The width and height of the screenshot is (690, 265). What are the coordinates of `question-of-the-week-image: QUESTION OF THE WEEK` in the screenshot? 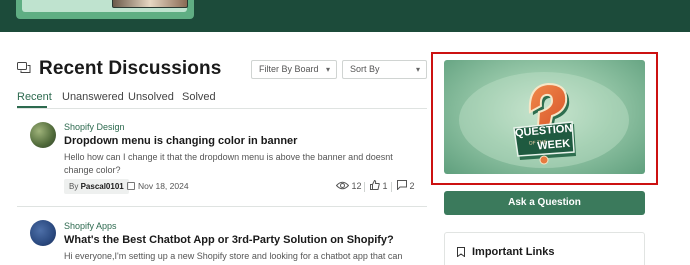 It's located at (544, 117).